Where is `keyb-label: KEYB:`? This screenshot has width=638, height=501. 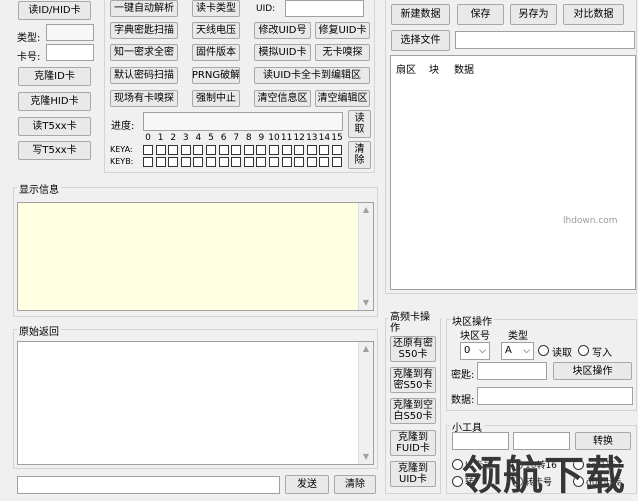 keyb-label: KEYB: is located at coordinates (122, 161).